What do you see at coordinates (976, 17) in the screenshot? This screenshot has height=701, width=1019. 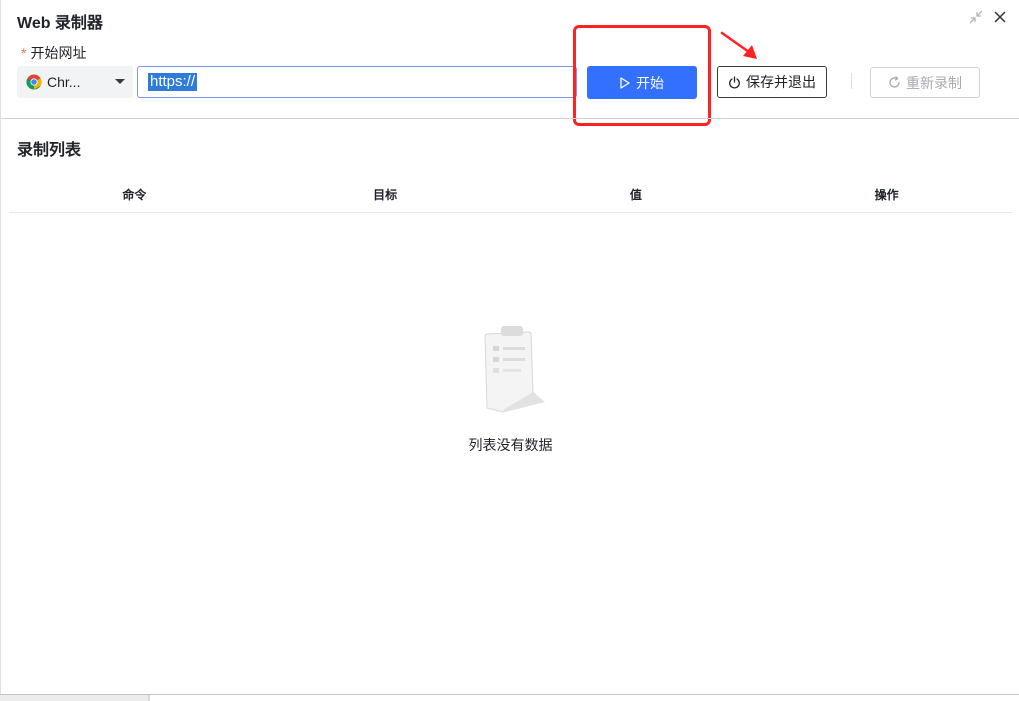 I see `collapse-icon` at bounding box center [976, 17].